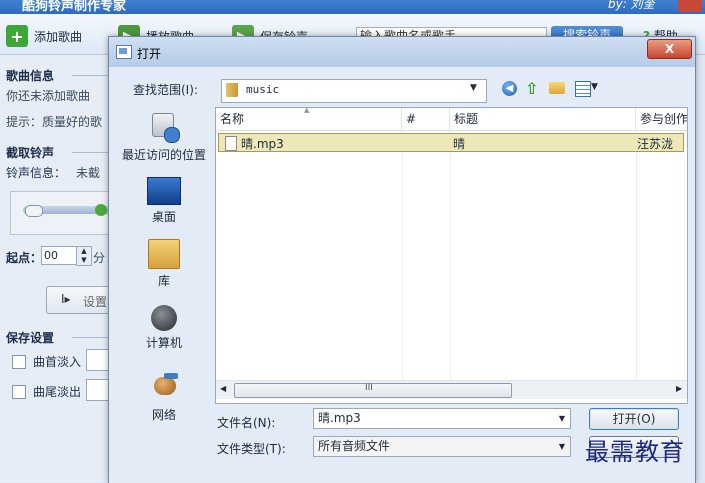 The width and height of the screenshot is (705, 483). I want to click on file-artist: 汪苏泷, so click(655, 144).